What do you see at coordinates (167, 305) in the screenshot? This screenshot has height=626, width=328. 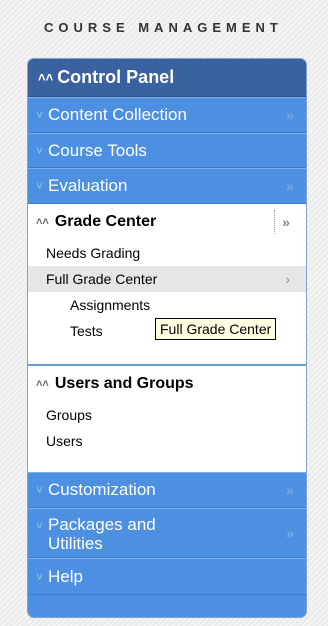 I see `link-assignments: Assignments` at bounding box center [167, 305].